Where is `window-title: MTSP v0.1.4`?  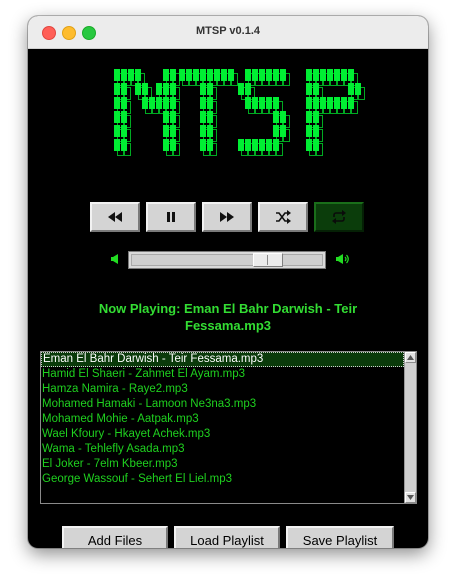
window-title: MTSP v0.1.4 is located at coordinates (228, 31).